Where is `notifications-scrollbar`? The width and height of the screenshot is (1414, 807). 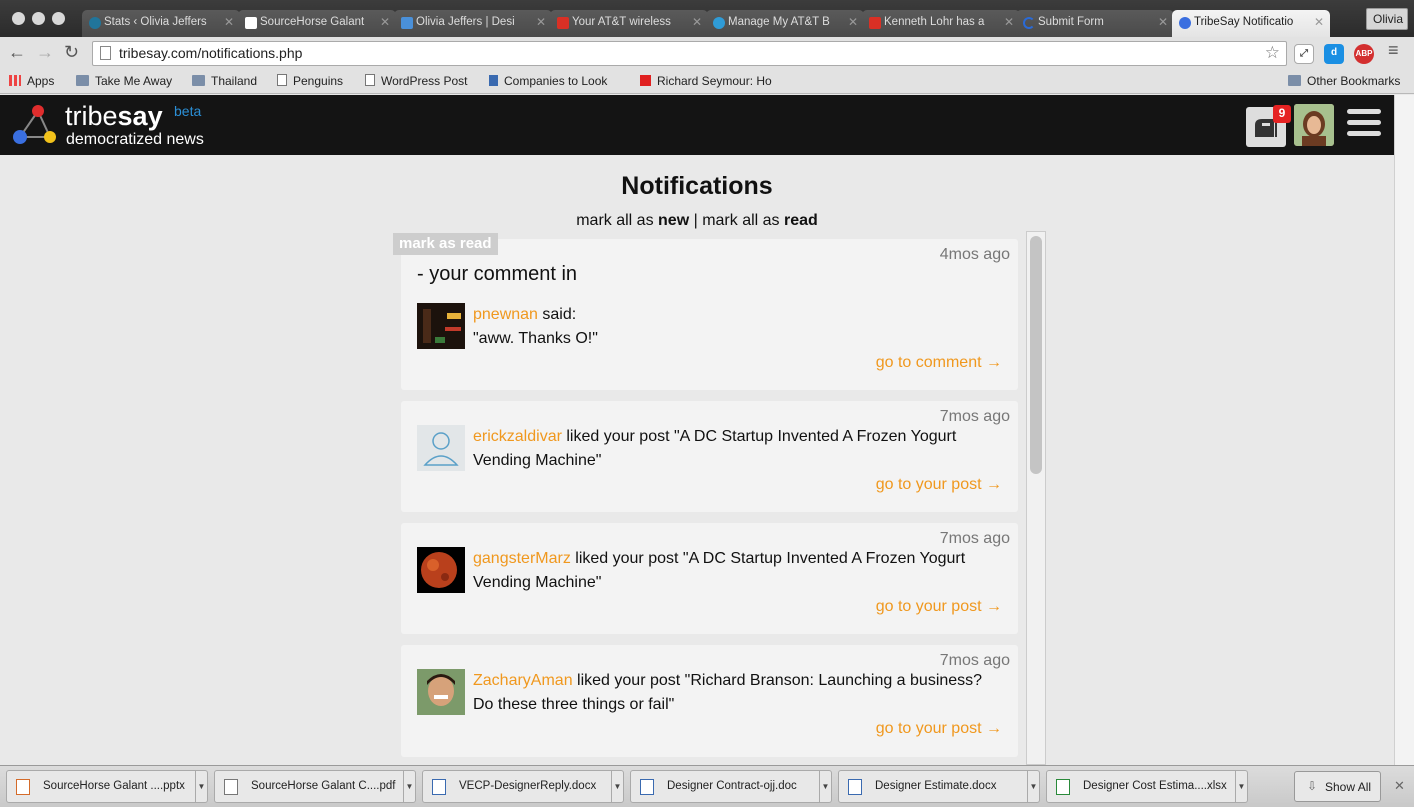 notifications-scrollbar is located at coordinates (1036, 498).